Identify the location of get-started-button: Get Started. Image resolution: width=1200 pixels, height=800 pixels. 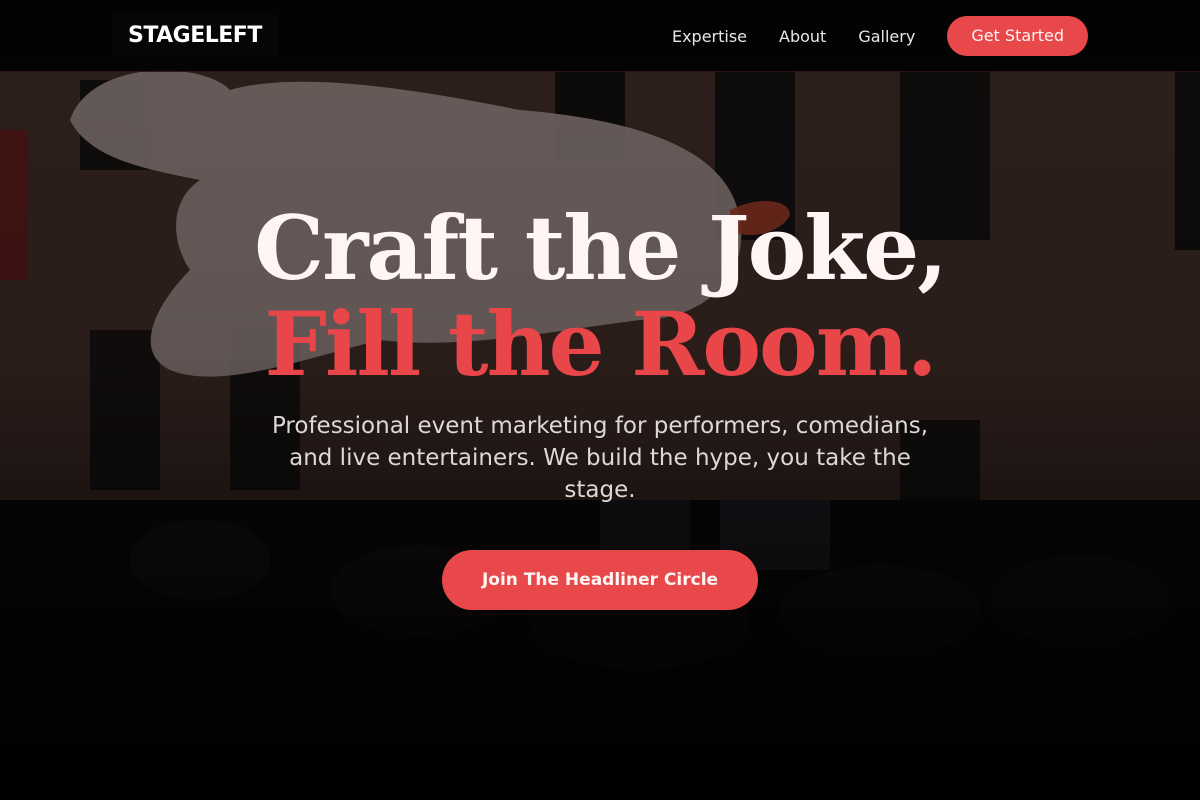
(1017, 36).